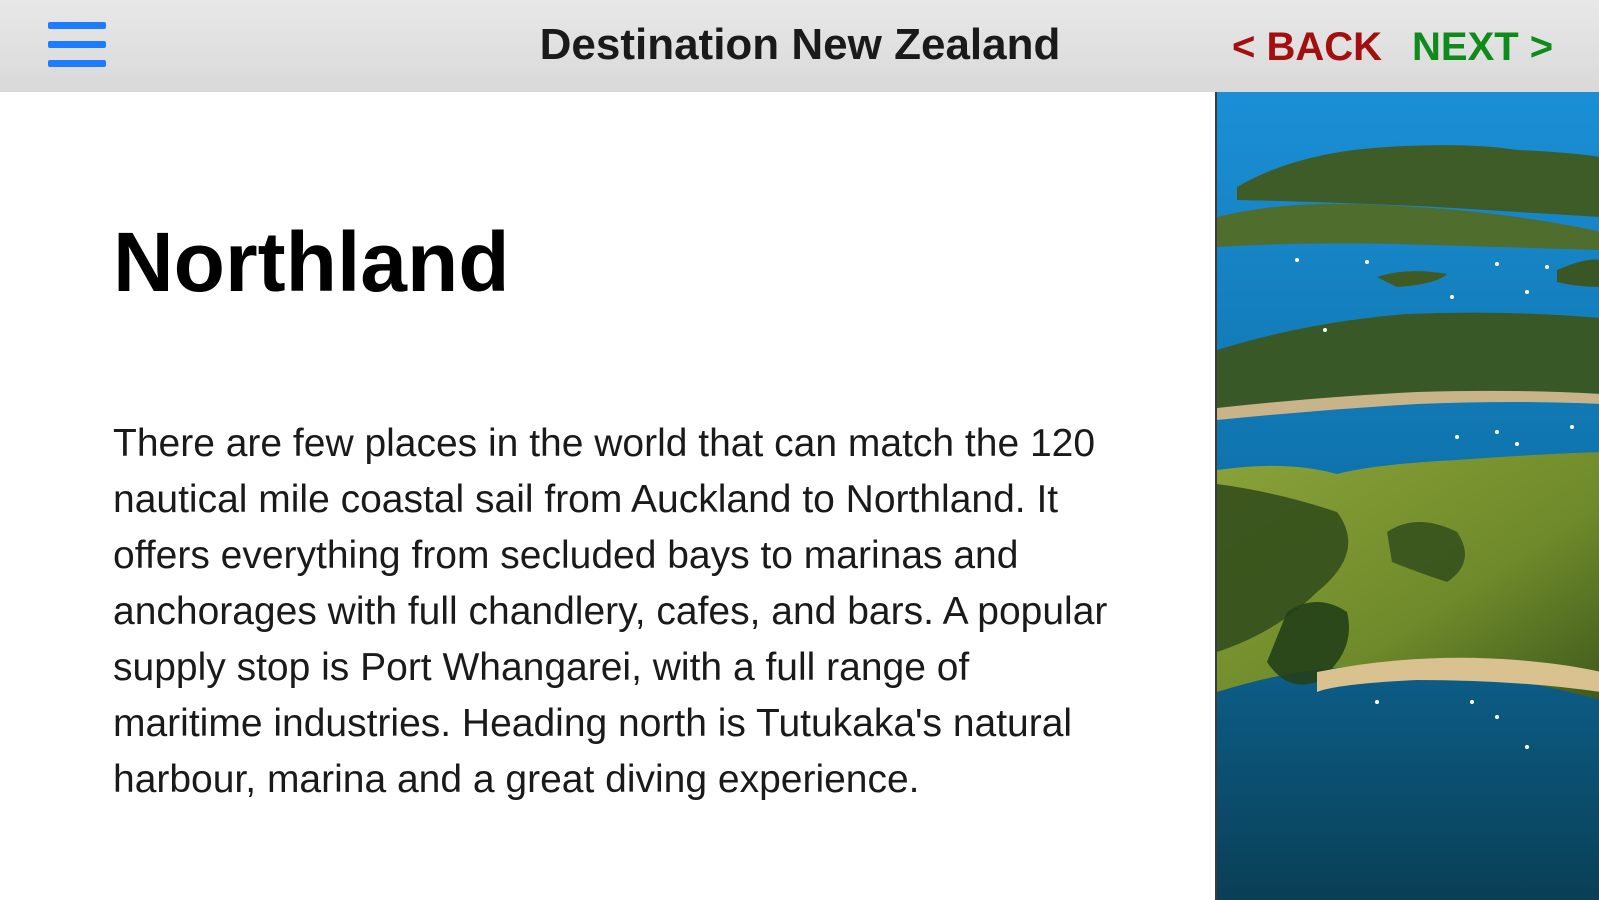 The width and height of the screenshot is (1599, 900). I want to click on top-bar: Destination New Zealand < BACK NEXT >, so click(799, 46).